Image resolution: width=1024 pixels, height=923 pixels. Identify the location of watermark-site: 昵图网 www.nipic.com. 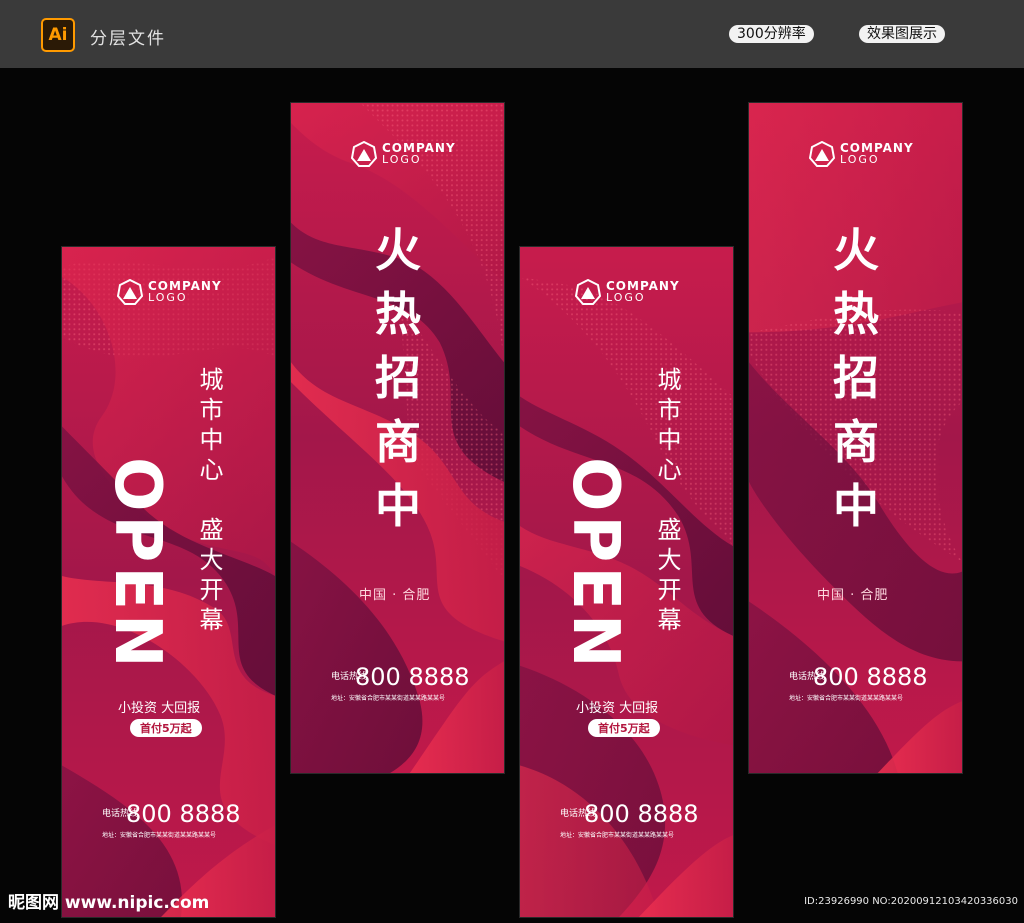
(109, 903).